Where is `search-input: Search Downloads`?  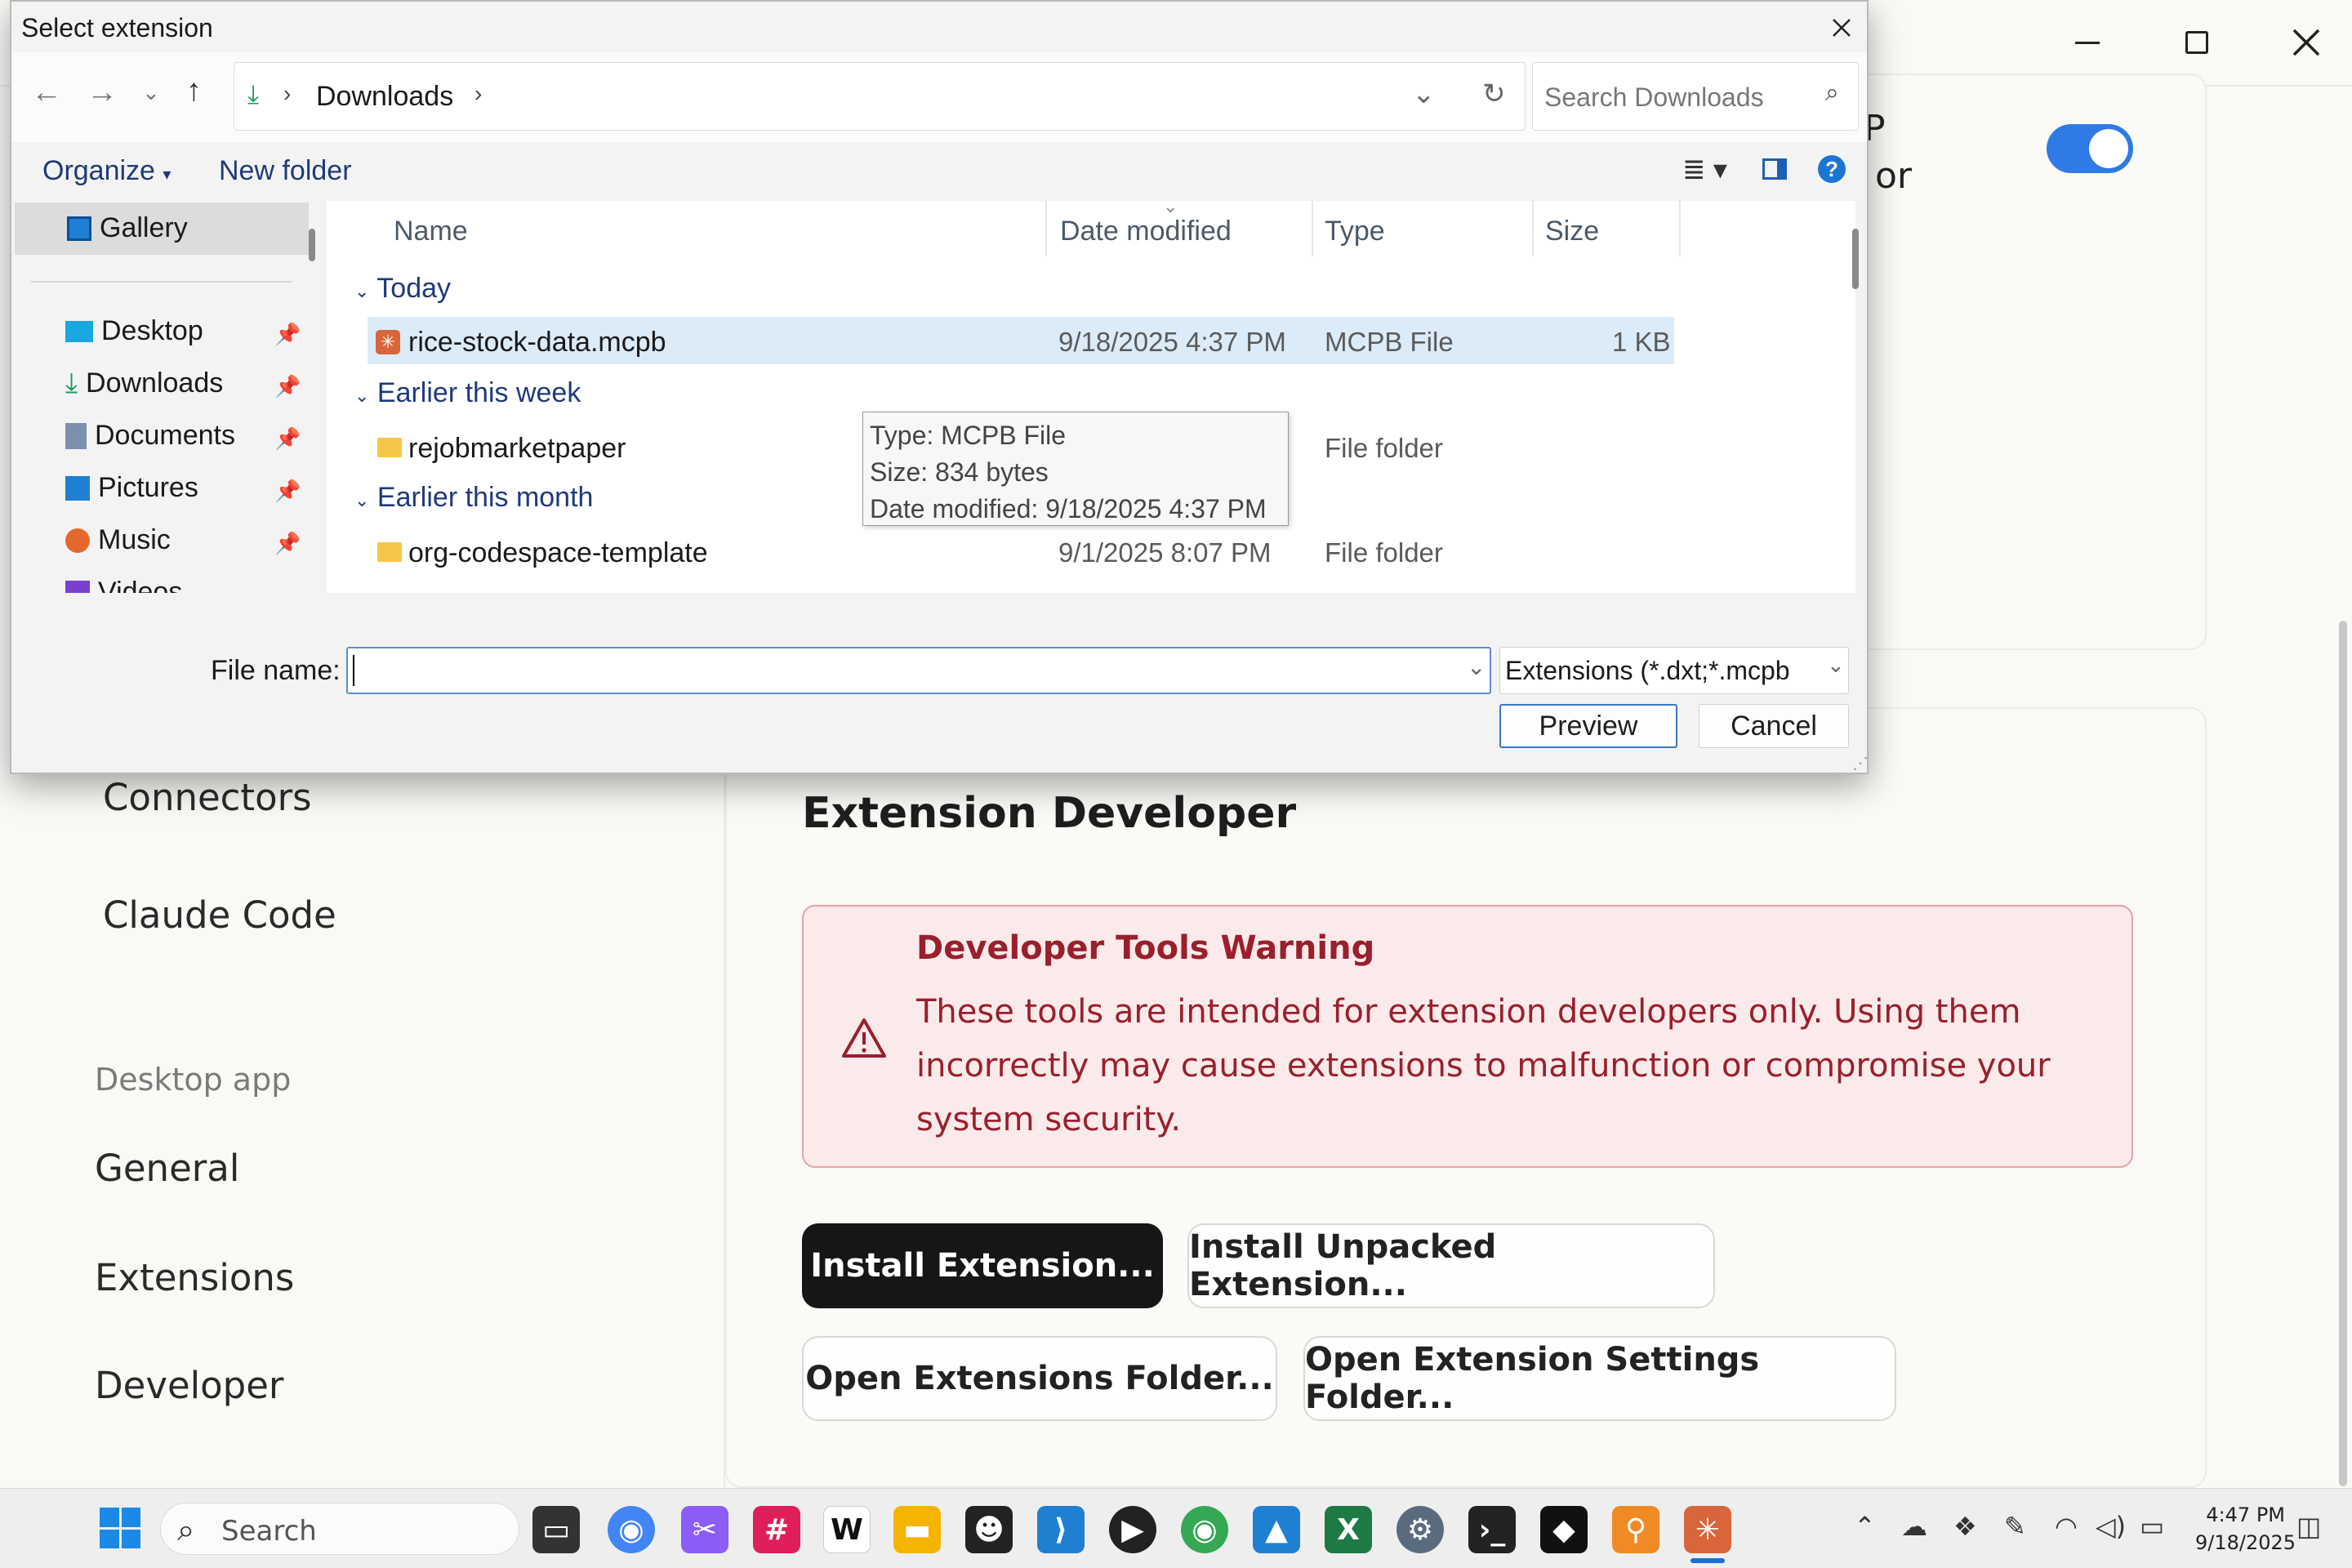 search-input: Search Downloads is located at coordinates (1654, 97).